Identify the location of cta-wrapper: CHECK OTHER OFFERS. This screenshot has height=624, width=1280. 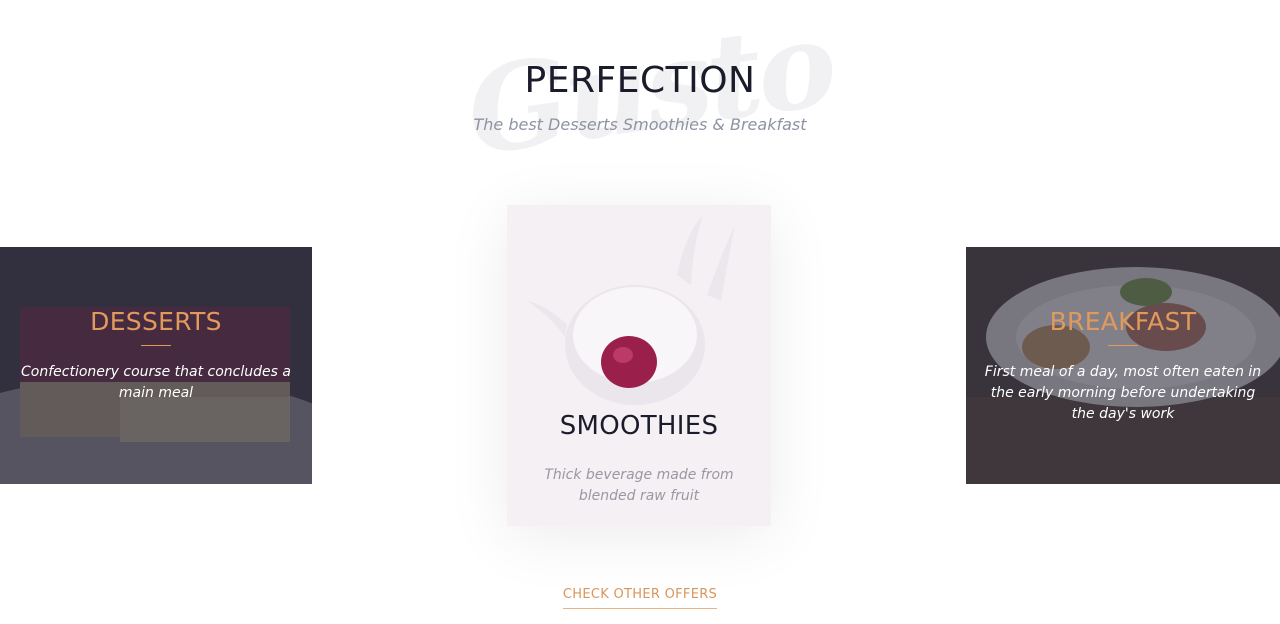
(640, 596).